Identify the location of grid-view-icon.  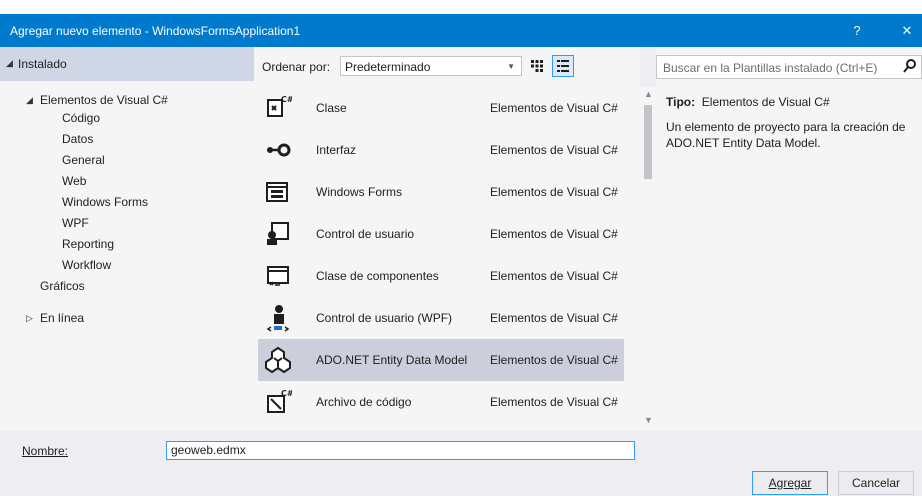
(537, 66).